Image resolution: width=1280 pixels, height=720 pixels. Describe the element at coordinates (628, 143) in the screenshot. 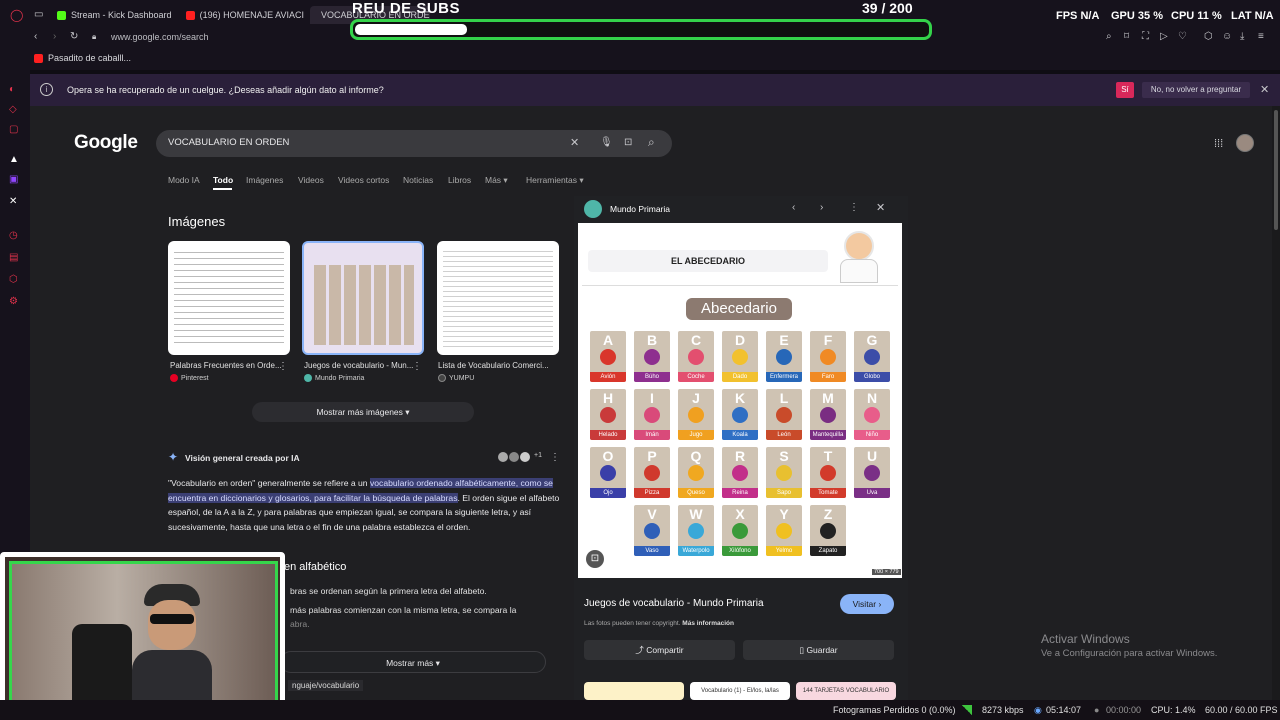

I see `lens-icon: ⊡` at that location.